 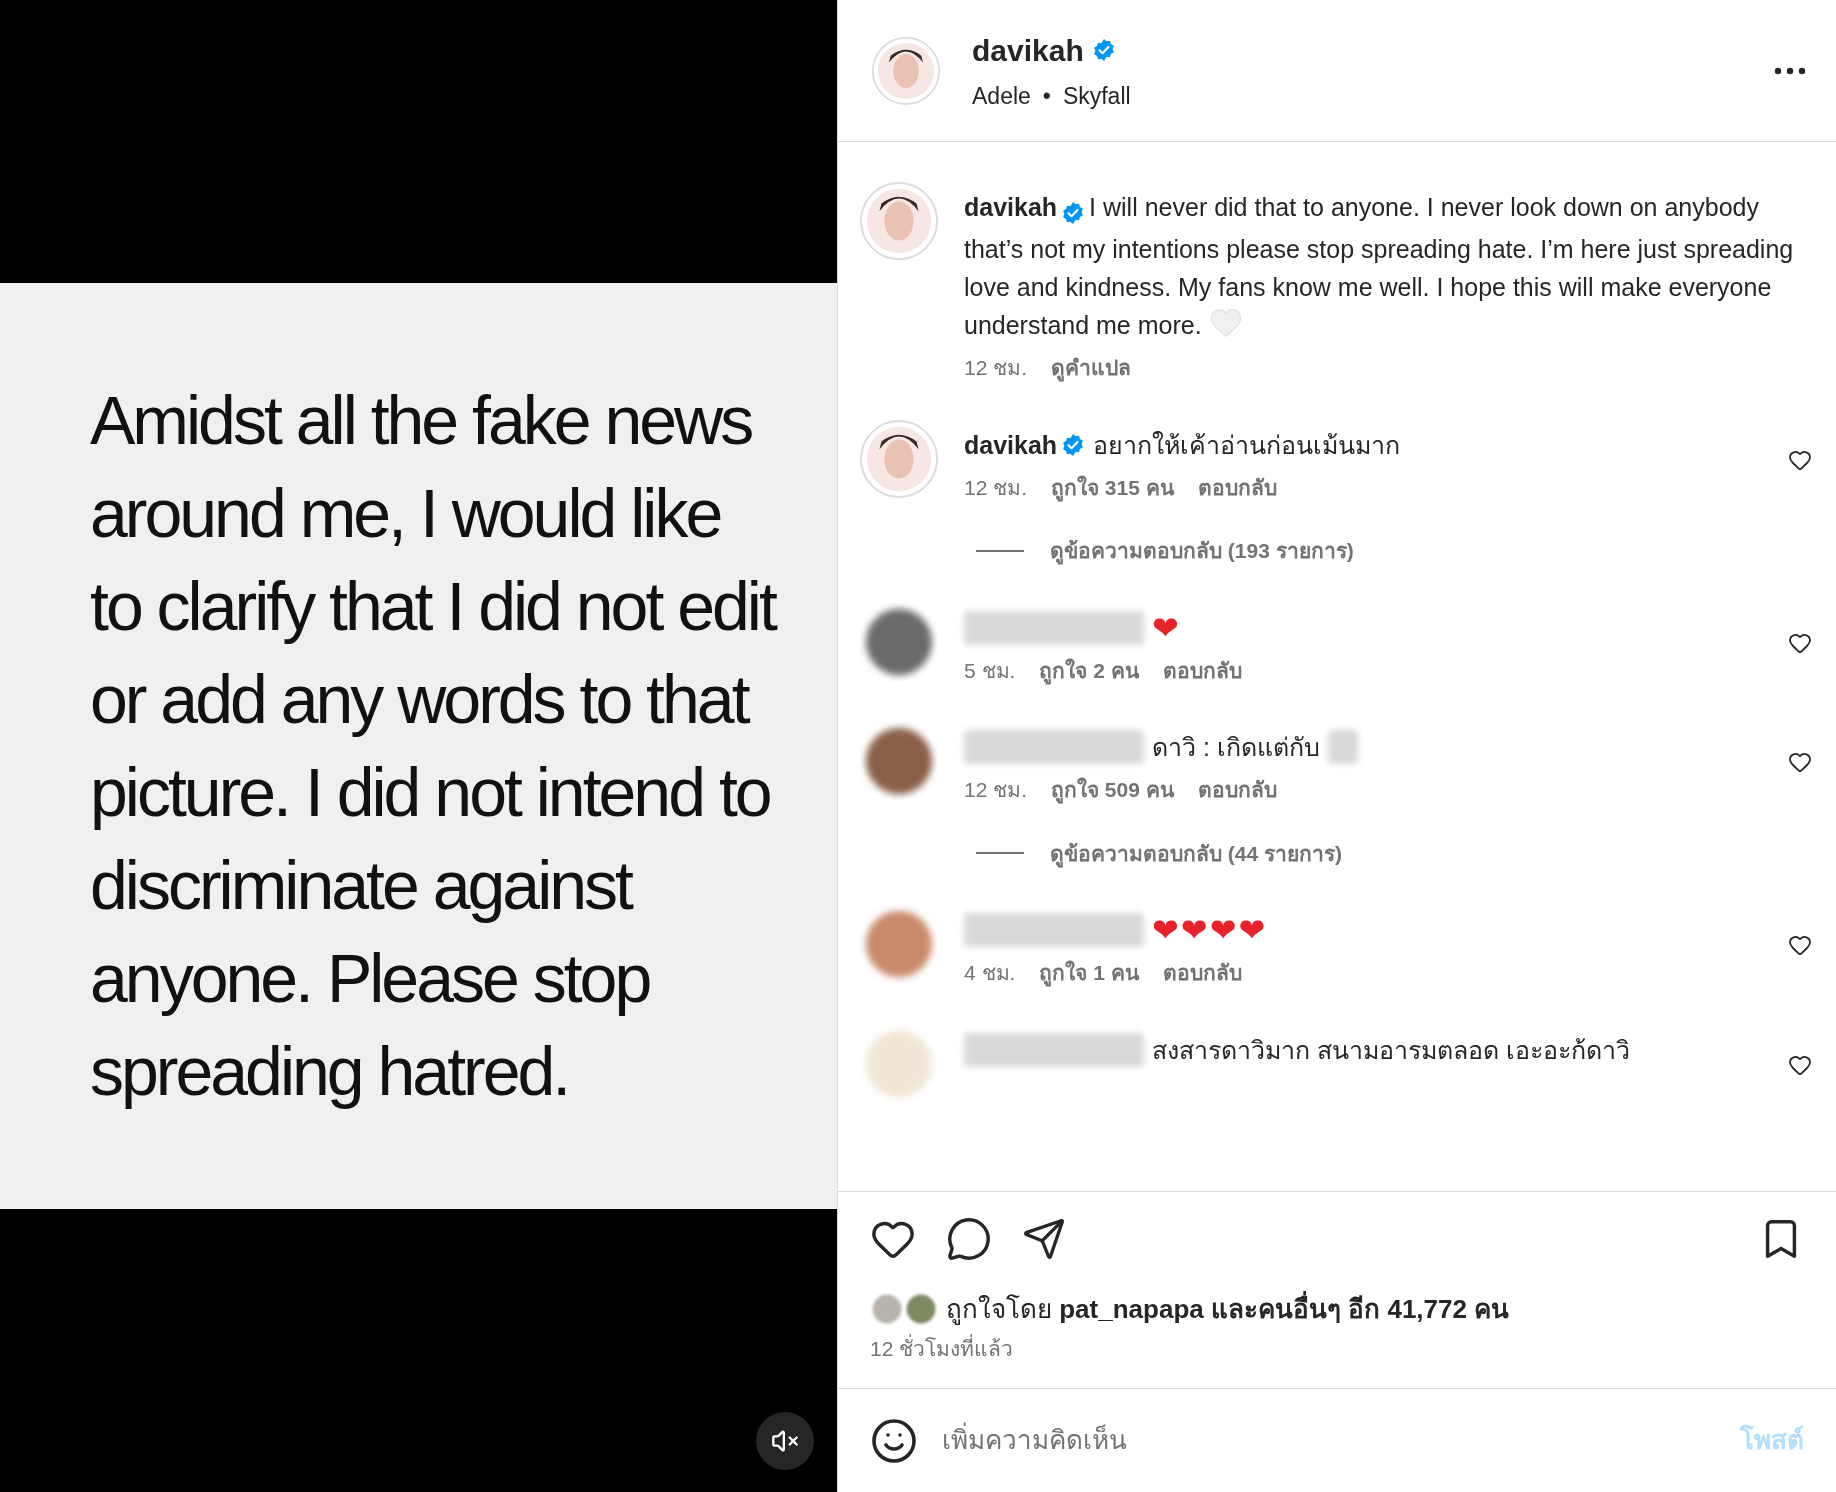 I want to click on post-username: davikah, so click(x=1028, y=50).